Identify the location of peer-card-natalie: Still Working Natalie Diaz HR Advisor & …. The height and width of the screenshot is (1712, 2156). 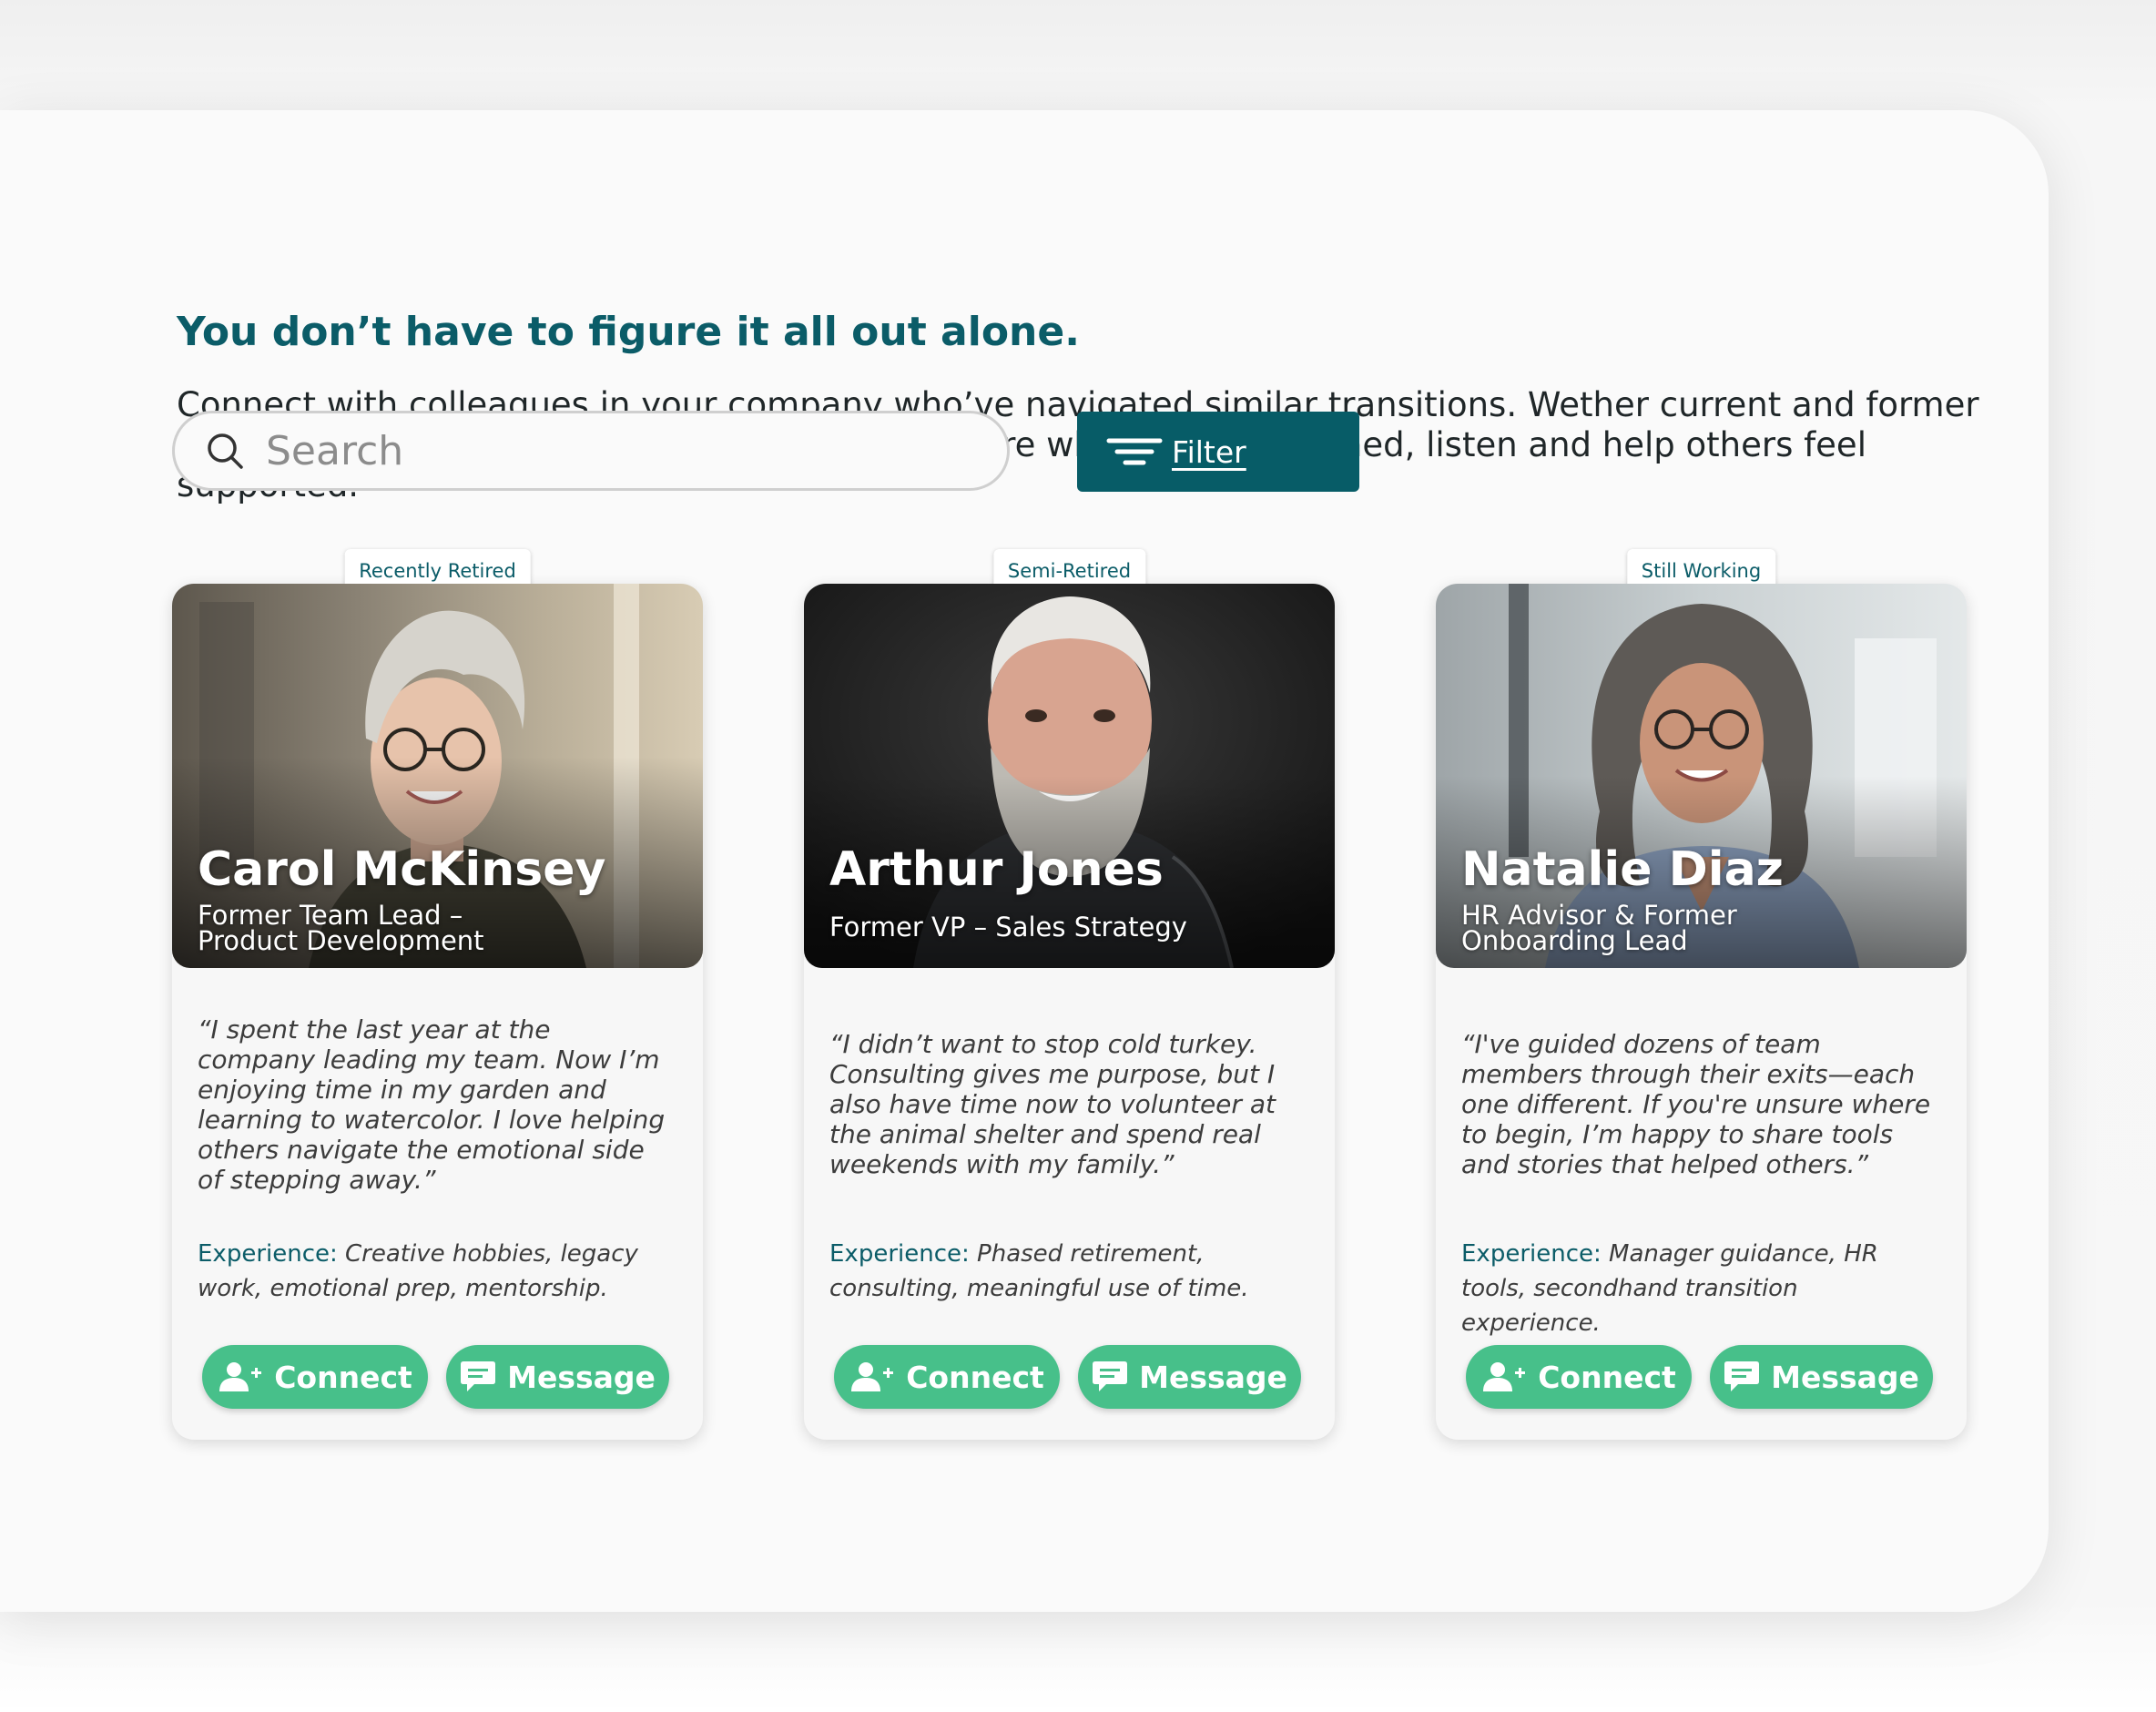
(1701, 994).